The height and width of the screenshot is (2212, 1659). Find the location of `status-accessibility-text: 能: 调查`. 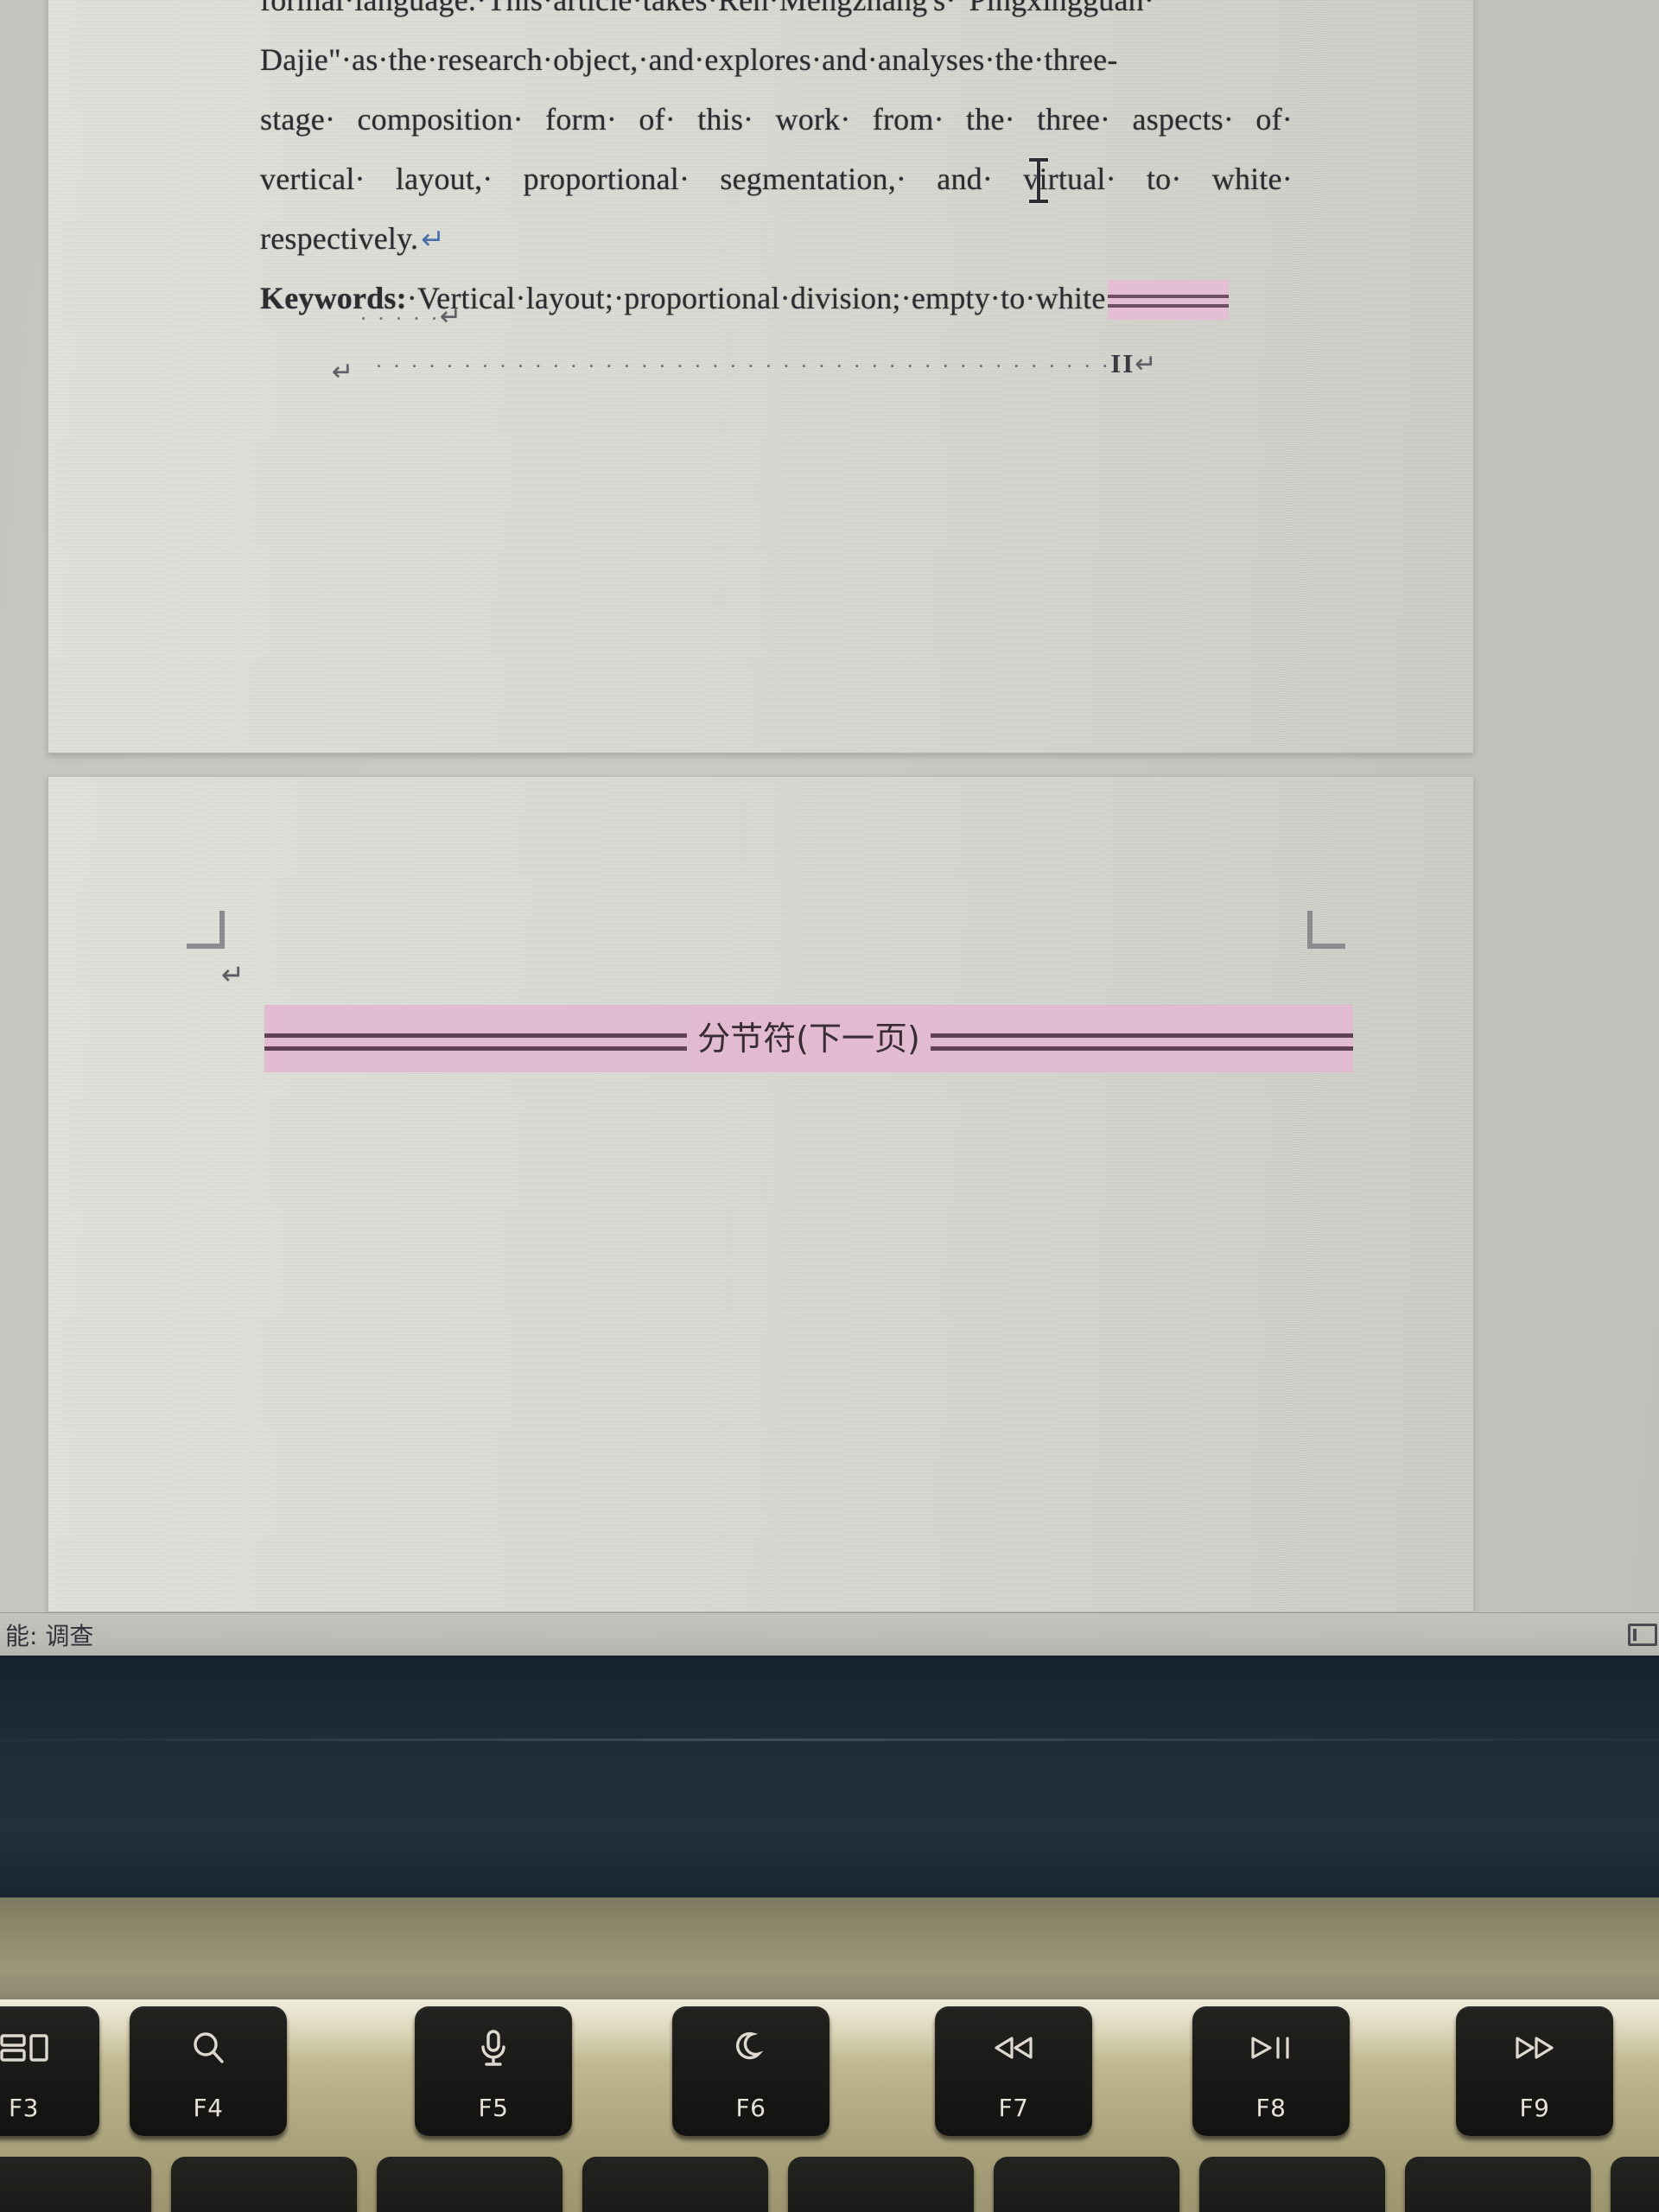

status-accessibility-text: 能: 调查 is located at coordinates (46, 1635).